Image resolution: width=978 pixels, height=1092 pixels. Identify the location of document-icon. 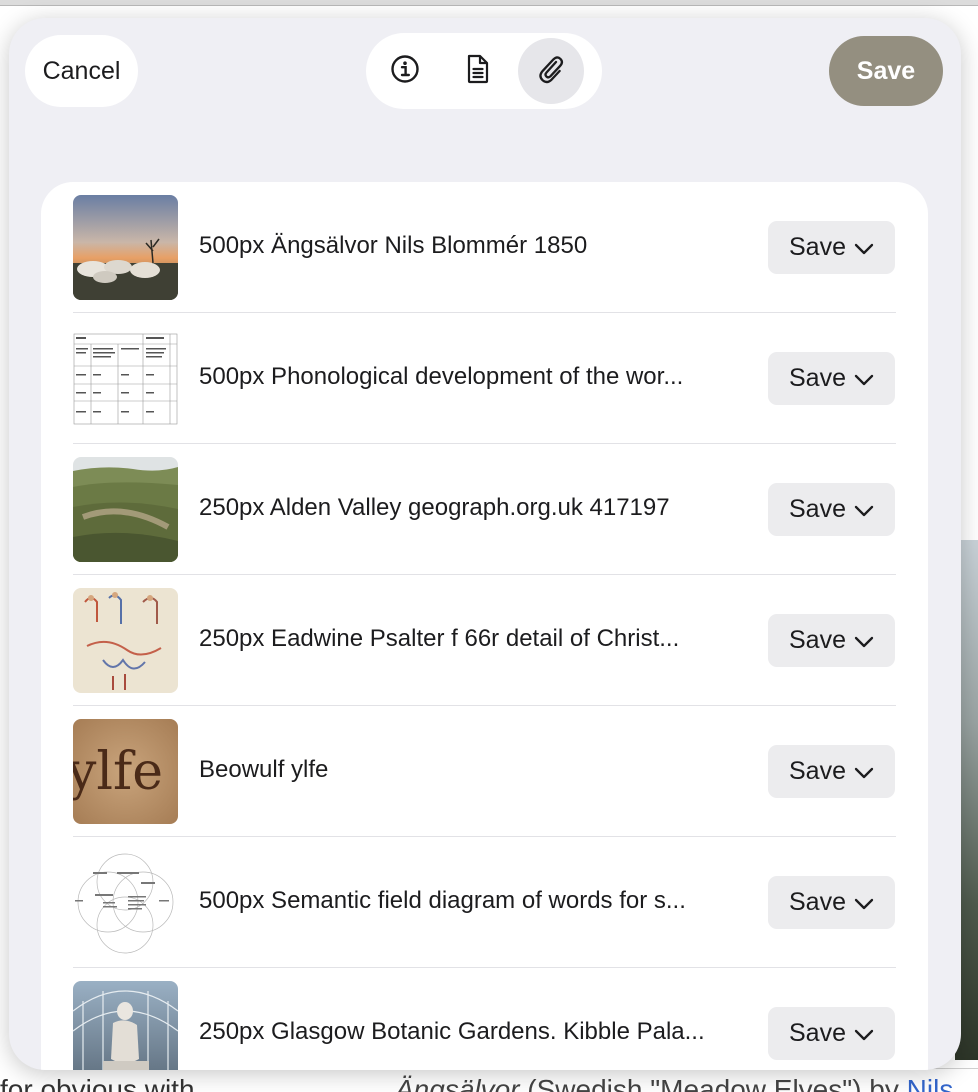
(478, 71).